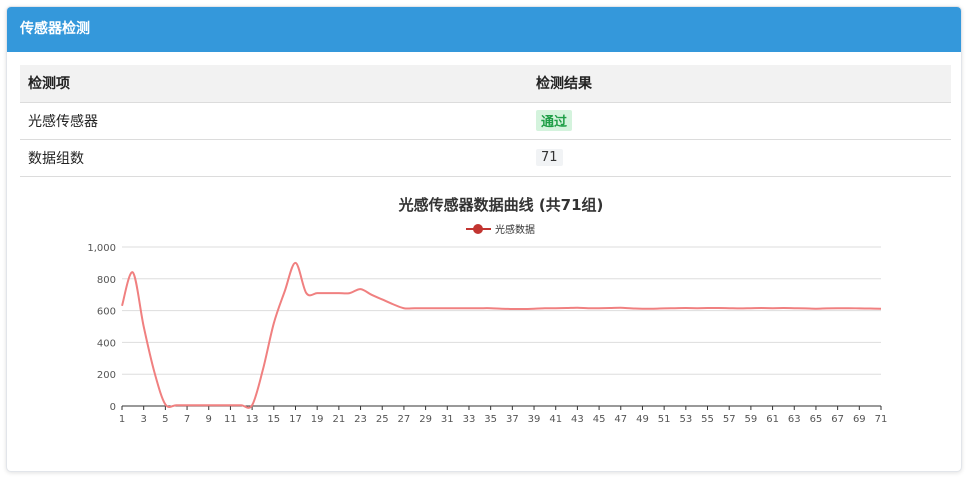 The height and width of the screenshot is (478, 966). I want to click on x-tick-label: 69, so click(859, 419).